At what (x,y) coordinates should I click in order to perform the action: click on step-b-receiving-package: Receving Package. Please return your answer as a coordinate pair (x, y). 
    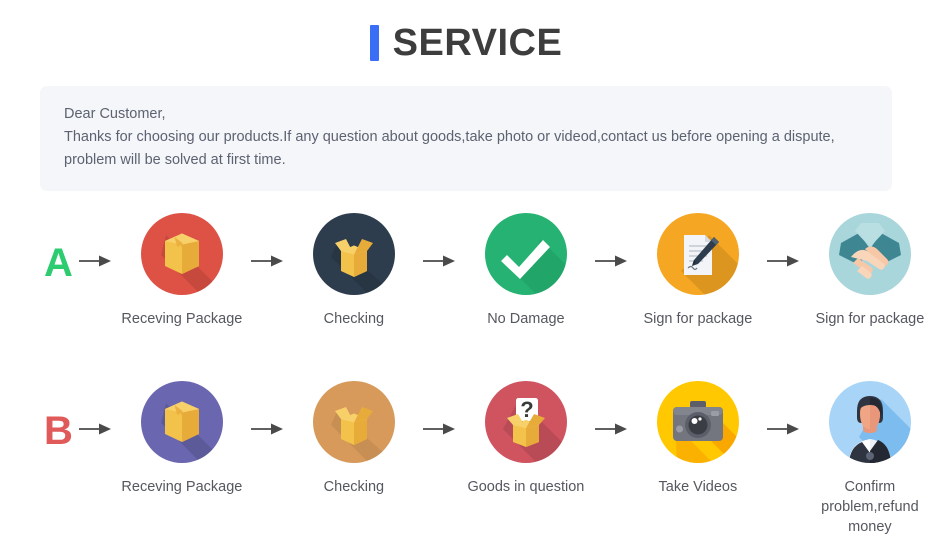
    Looking at the image, I should click on (182, 439).